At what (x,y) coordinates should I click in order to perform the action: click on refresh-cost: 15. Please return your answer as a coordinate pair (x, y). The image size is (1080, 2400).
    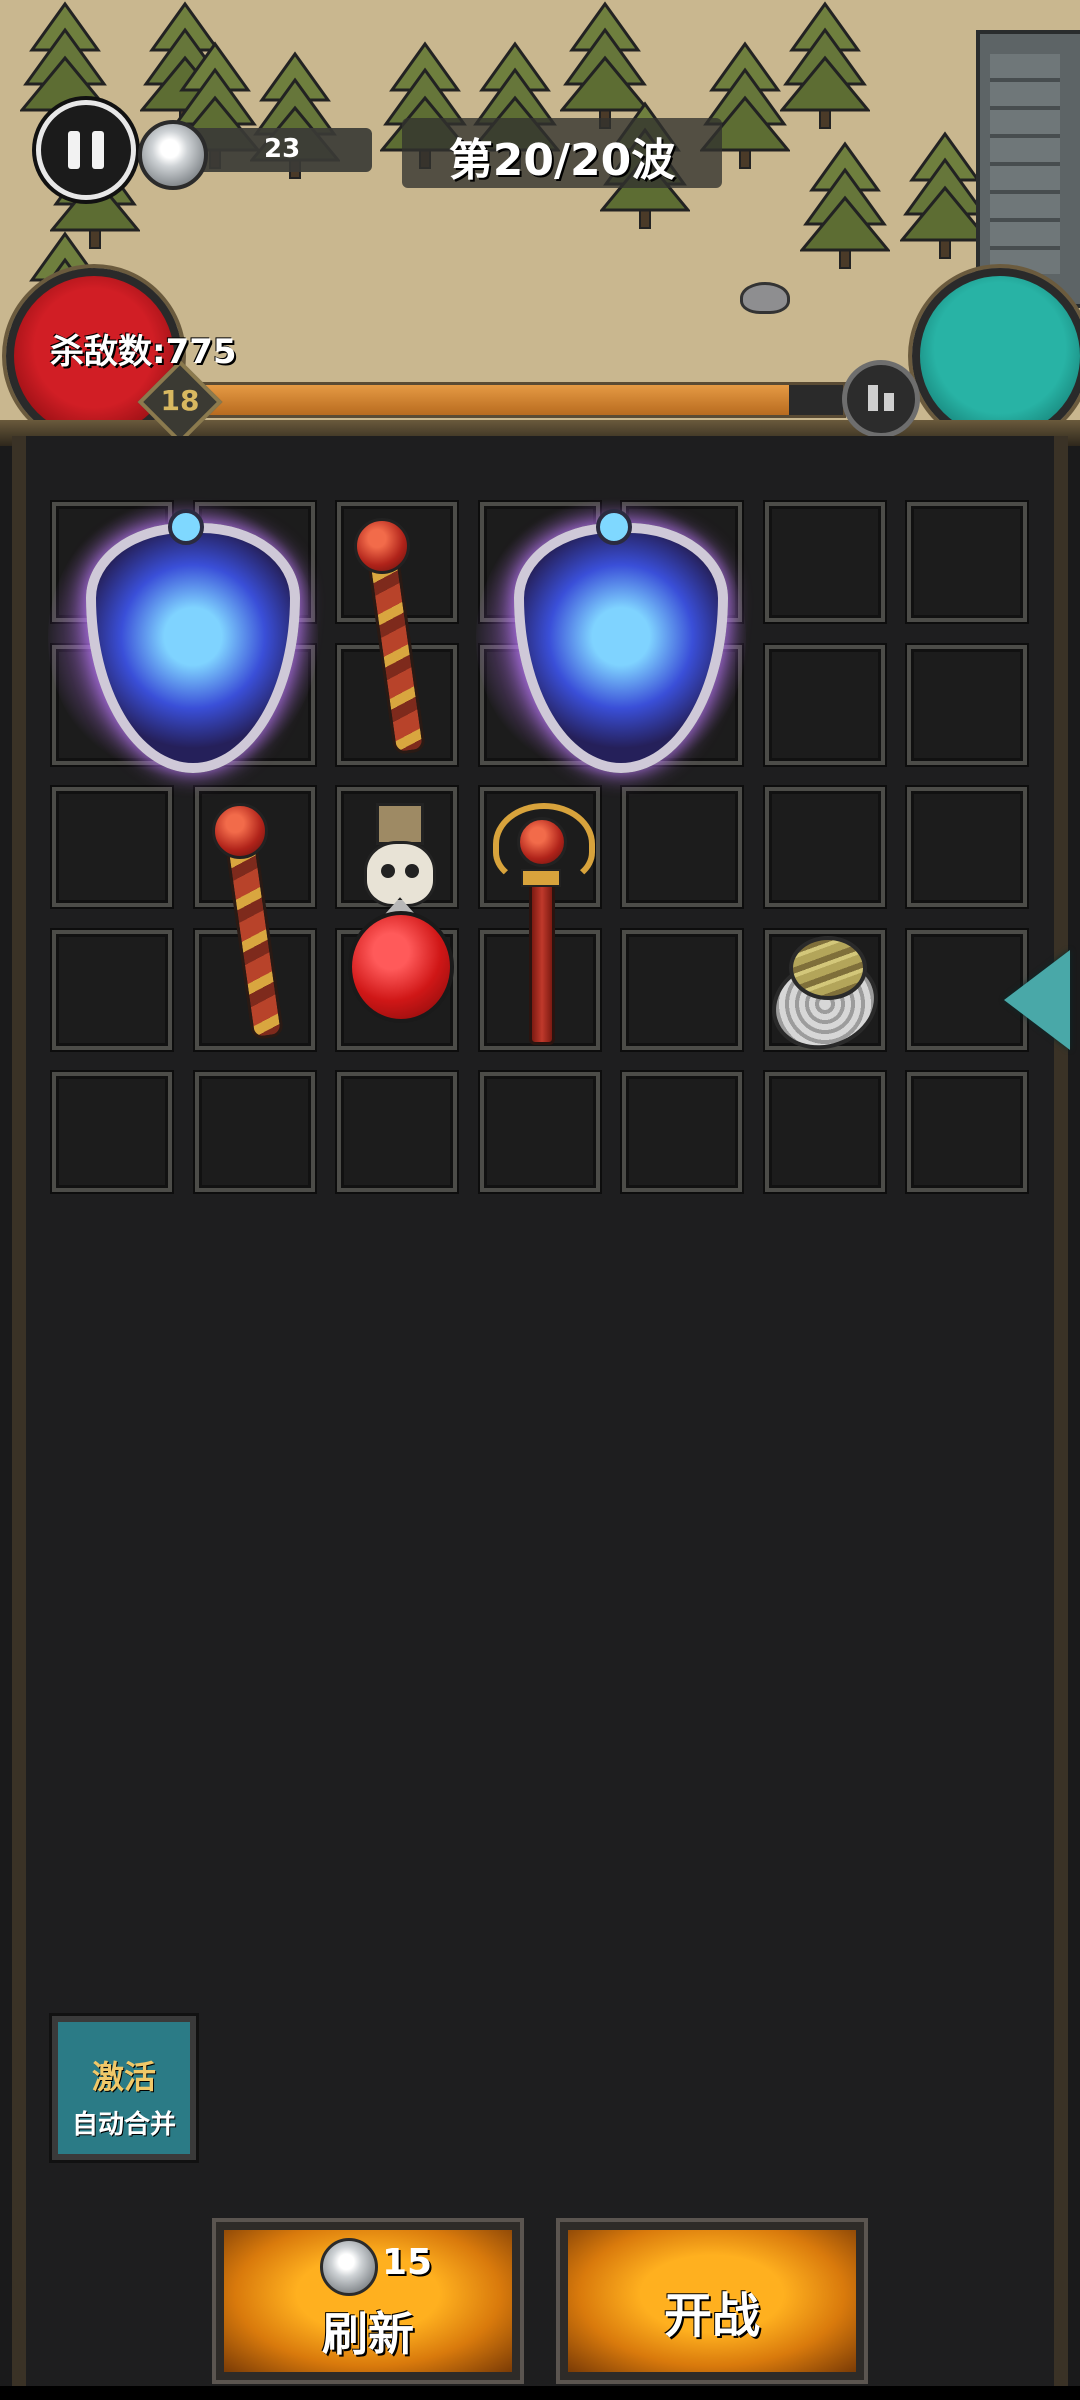
    Looking at the image, I should click on (407, 2262).